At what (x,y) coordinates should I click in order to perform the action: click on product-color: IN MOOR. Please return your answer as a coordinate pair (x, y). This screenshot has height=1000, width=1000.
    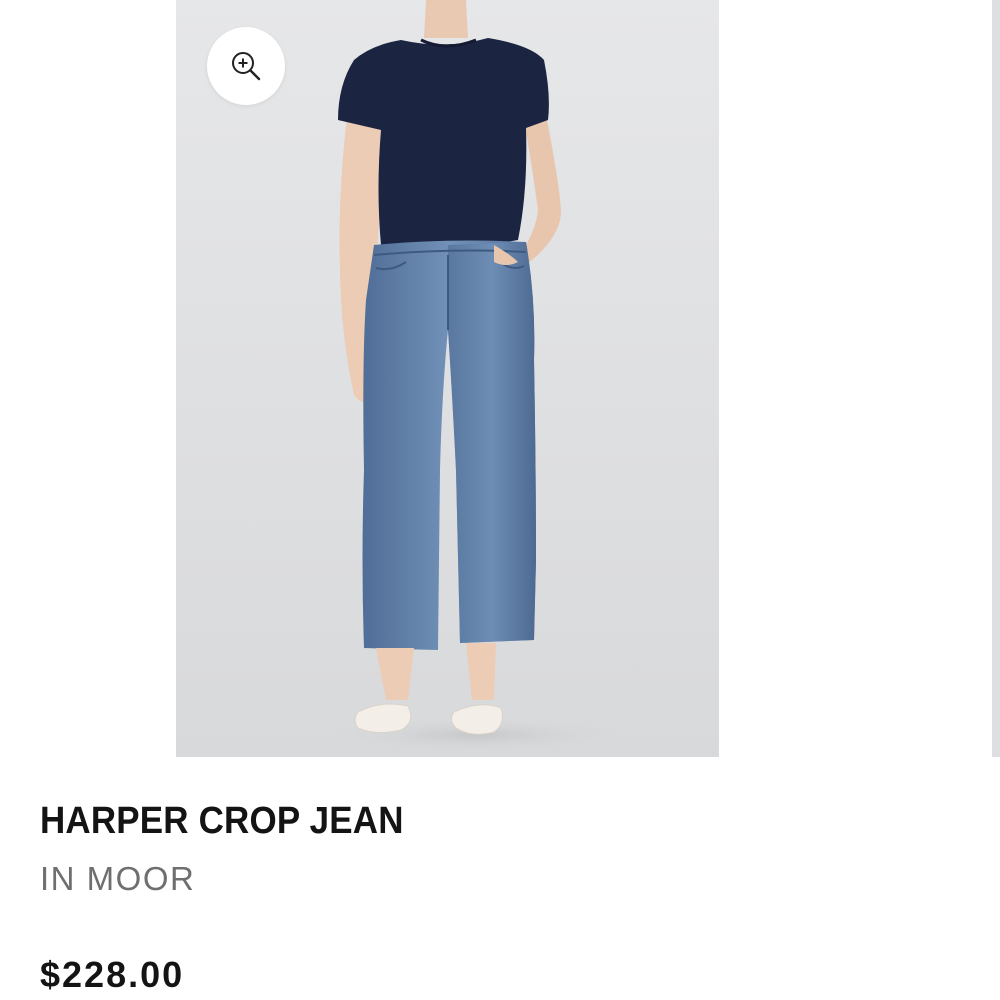
    Looking at the image, I should click on (118, 878).